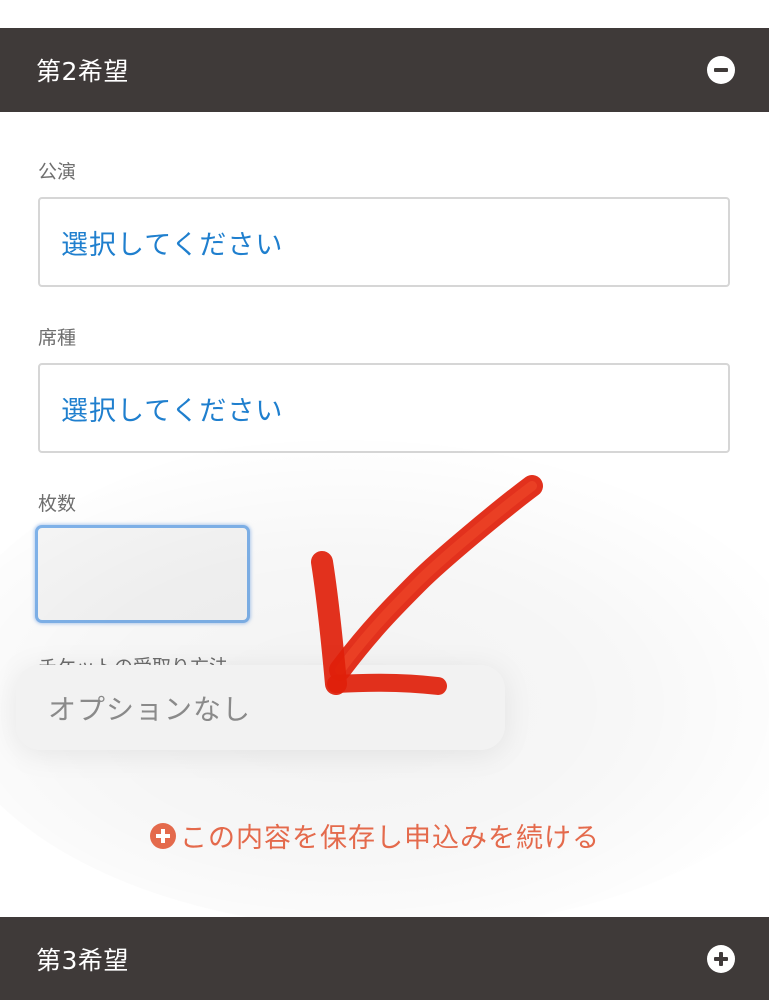  Describe the element at coordinates (172, 411) in the screenshot. I see `seat-type-select-value: 選択してください` at that location.